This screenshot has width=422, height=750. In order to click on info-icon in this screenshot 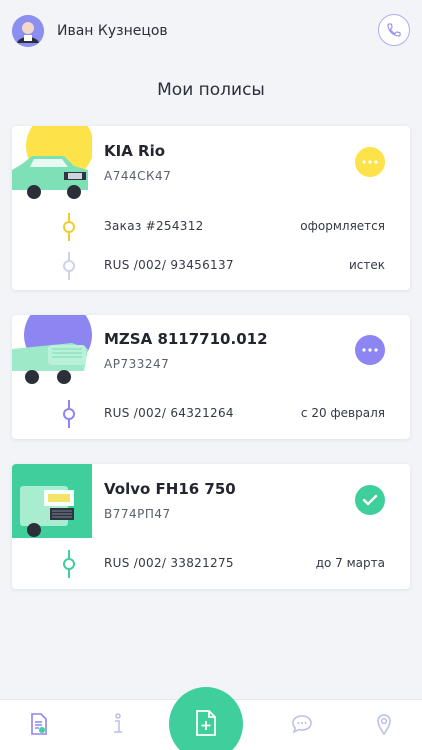, I will do `click(118, 723)`.